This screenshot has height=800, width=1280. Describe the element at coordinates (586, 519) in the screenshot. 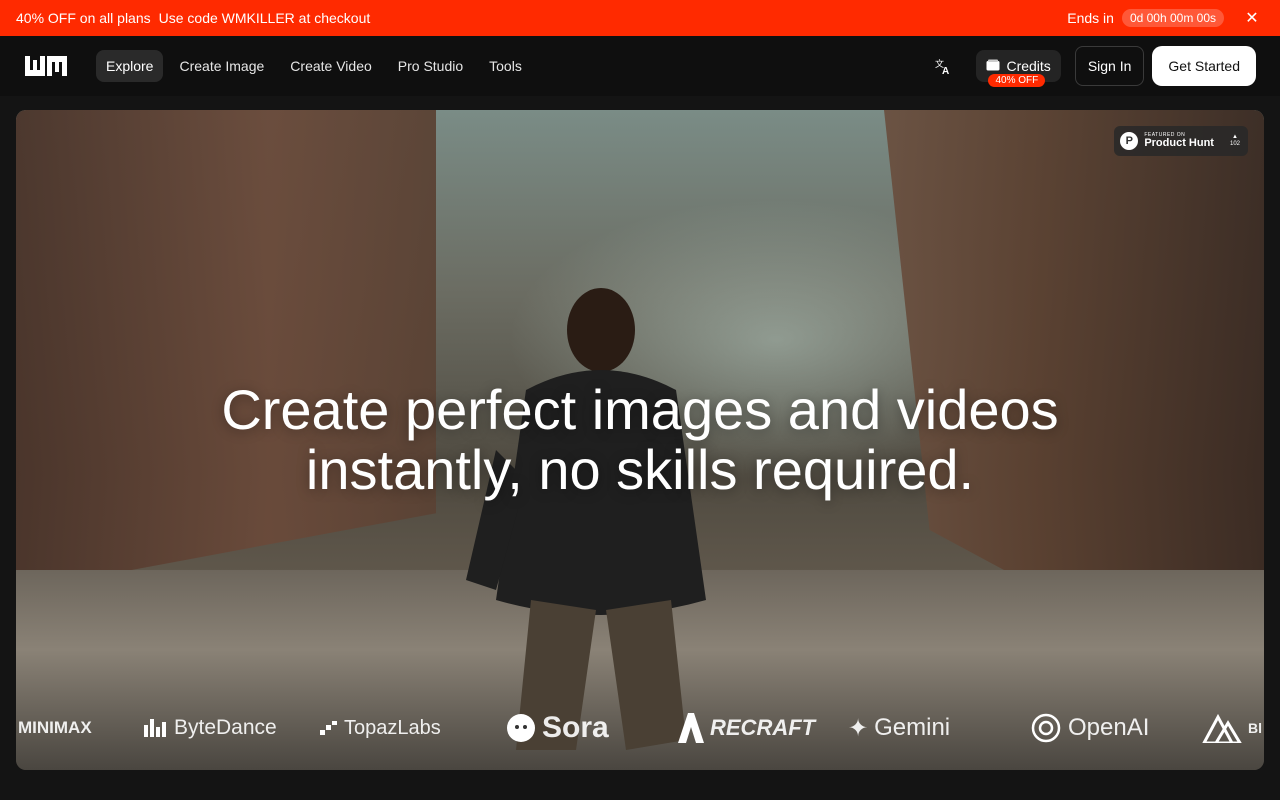

I see `hero-runner-figure` at that location.